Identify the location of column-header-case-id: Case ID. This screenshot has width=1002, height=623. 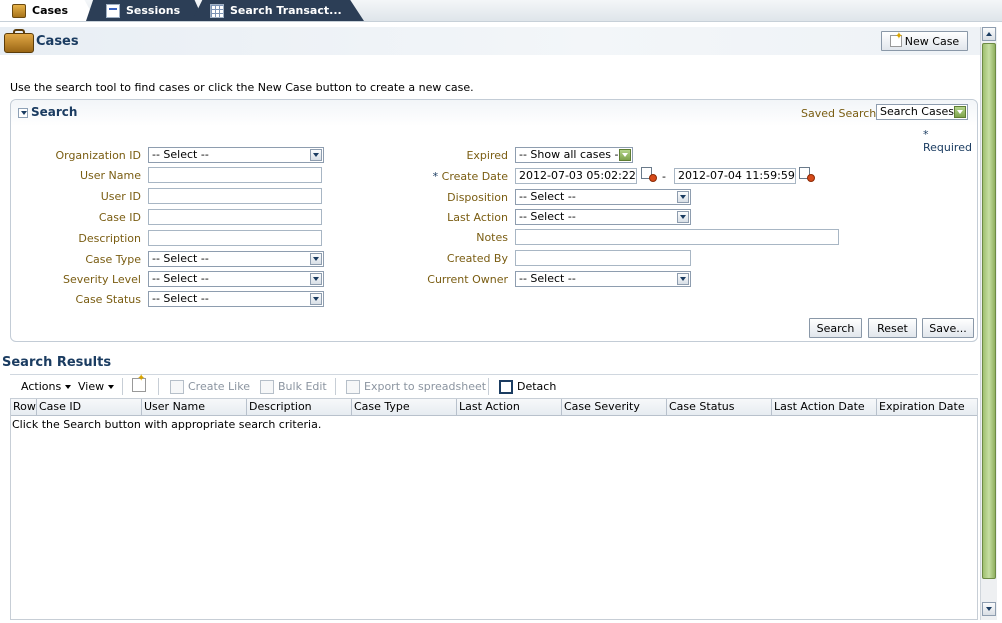
(89, 407).